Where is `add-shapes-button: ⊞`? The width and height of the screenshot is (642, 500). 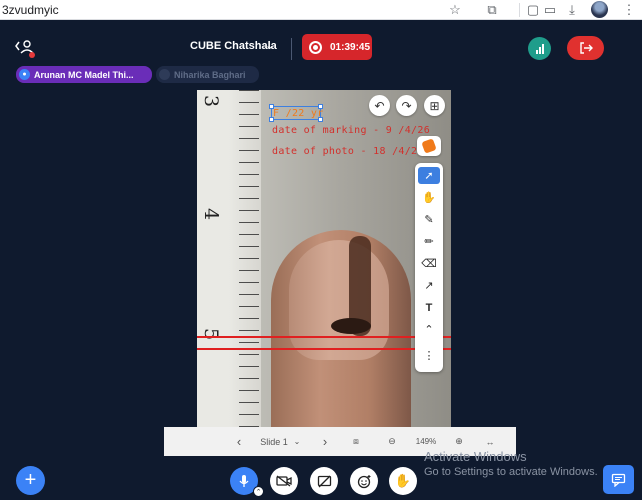 add-shapes-button: ⊞ is located at coordinates (434, 105).